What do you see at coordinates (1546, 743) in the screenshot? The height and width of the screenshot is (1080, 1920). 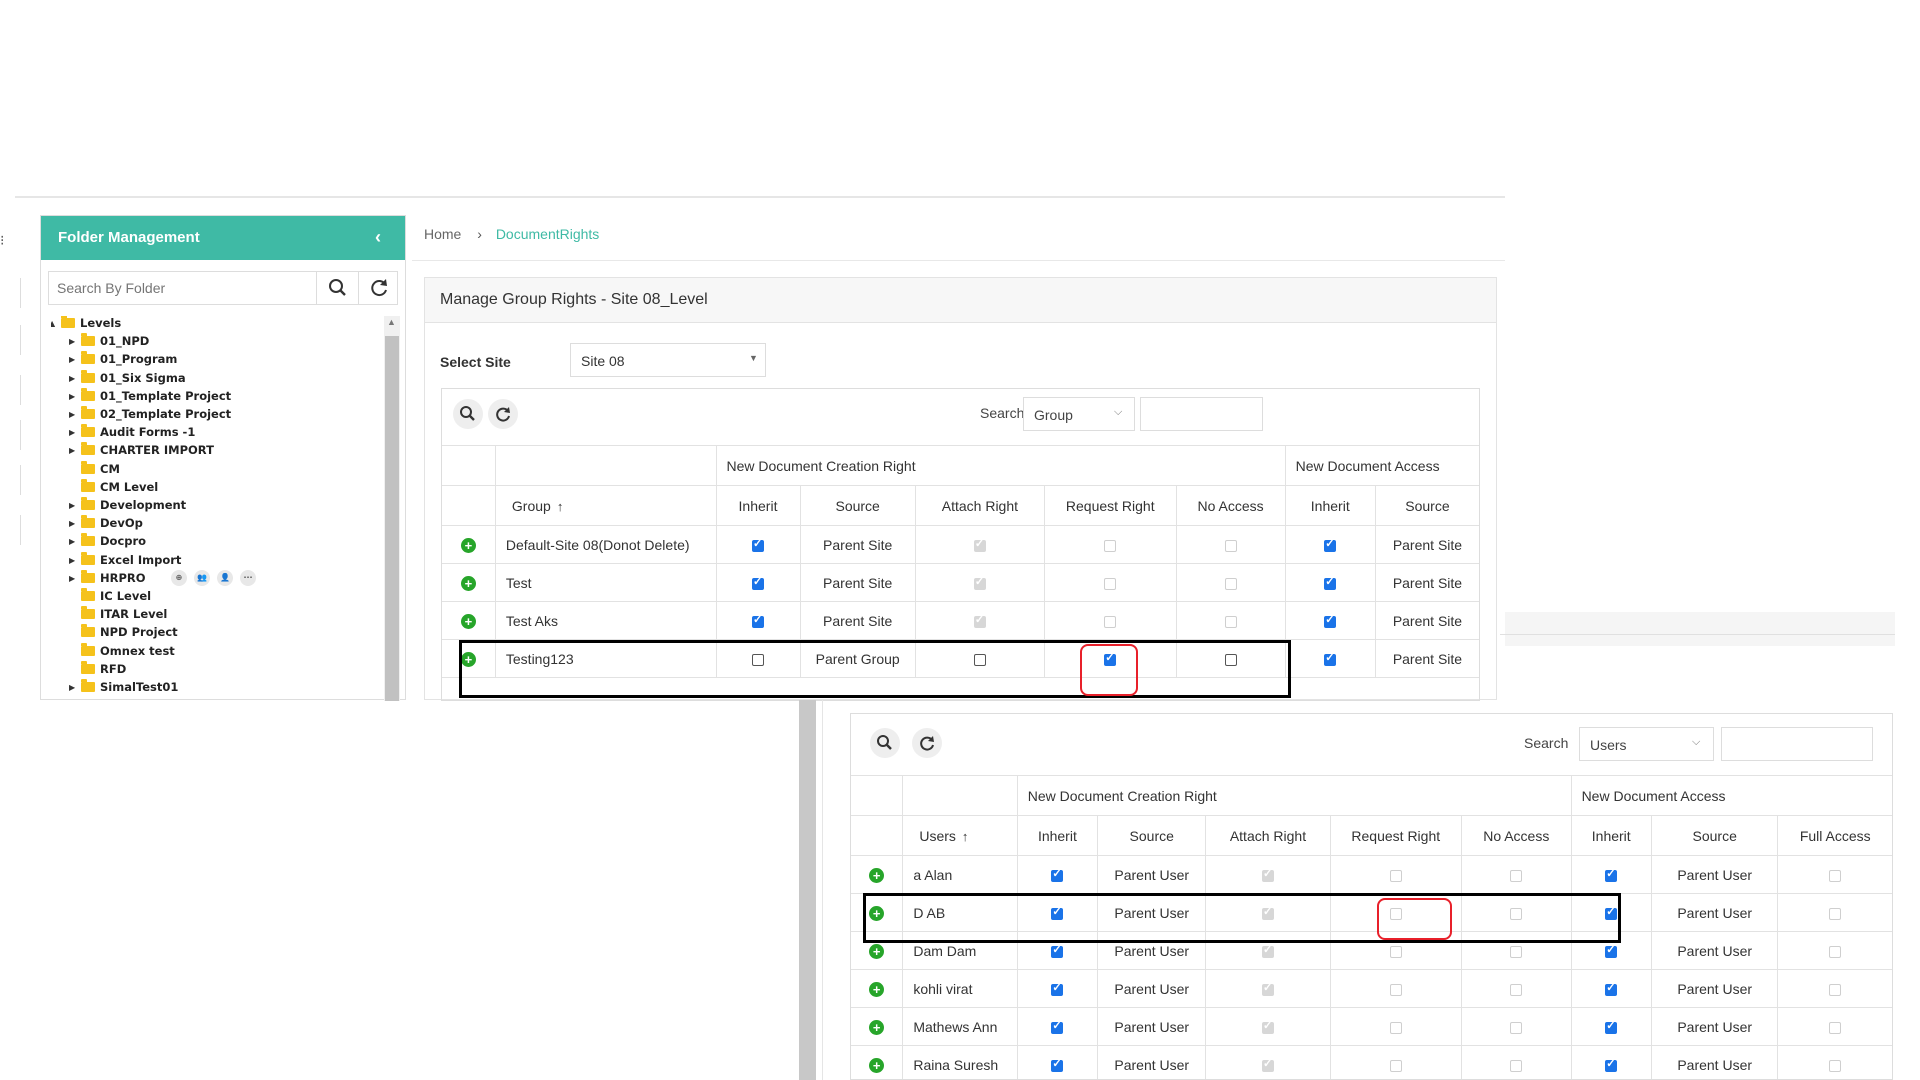 I see `grid-search-label: Search` at bounding box center [1546, 743].